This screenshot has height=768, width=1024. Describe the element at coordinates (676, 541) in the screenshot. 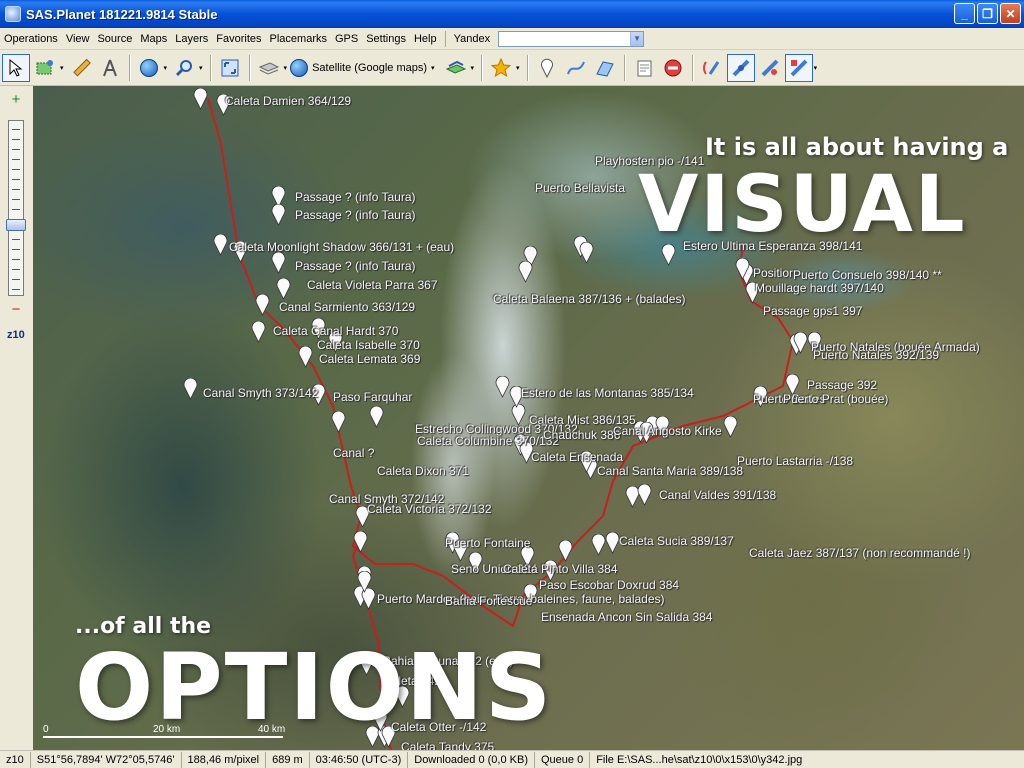

I see `placemark-label: Caleta Sucia 389/137` at that location.